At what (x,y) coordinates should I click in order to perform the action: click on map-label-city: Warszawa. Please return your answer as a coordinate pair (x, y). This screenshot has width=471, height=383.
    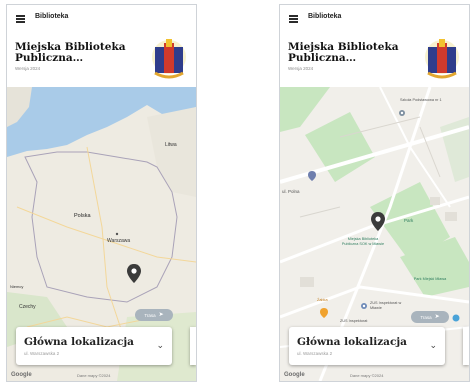
    Looking at the image, I should click on (119, 241).